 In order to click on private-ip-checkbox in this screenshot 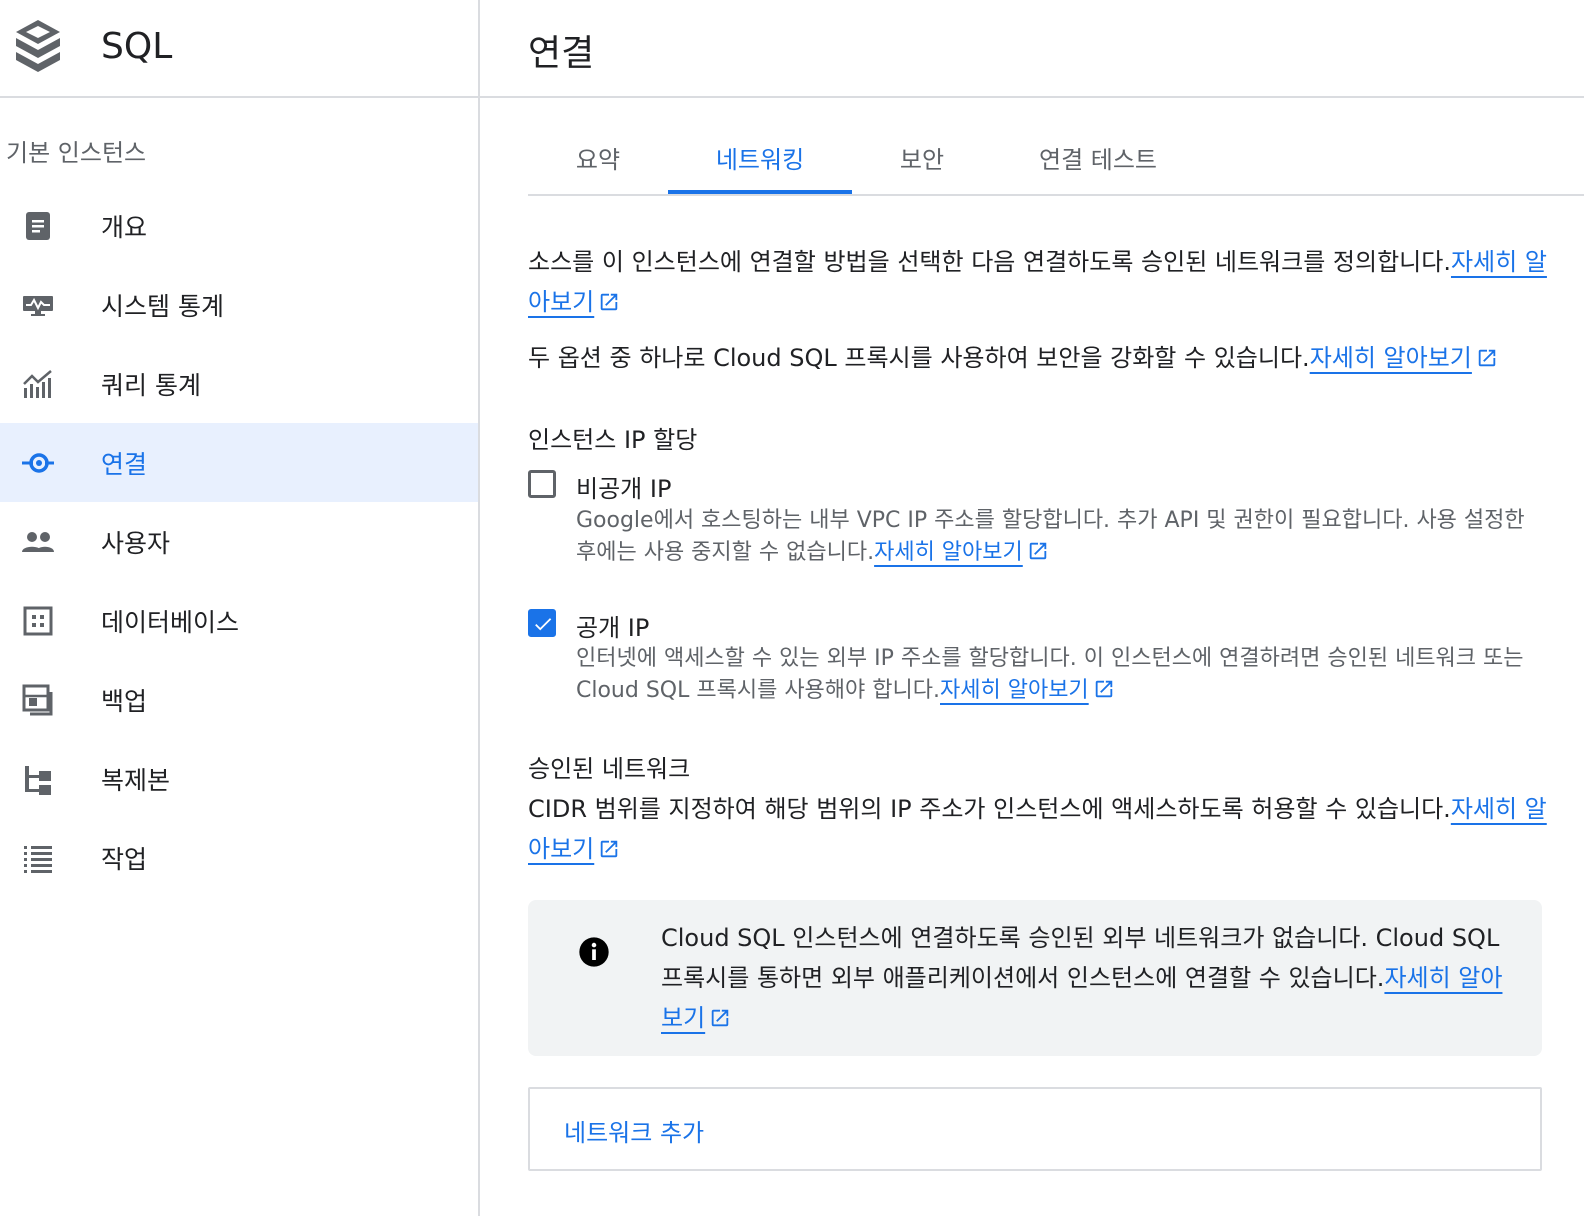, I will do `click(542, 484)`.